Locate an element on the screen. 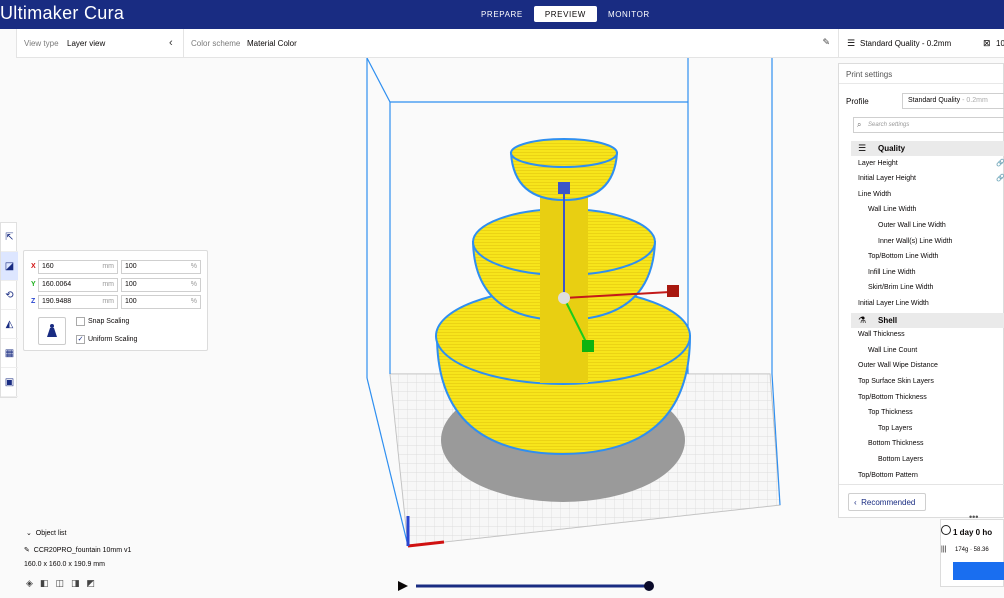  object-name-row: ✎ CCR20PRO_fountain 10mm v1 is located at coordinates (77, 550).